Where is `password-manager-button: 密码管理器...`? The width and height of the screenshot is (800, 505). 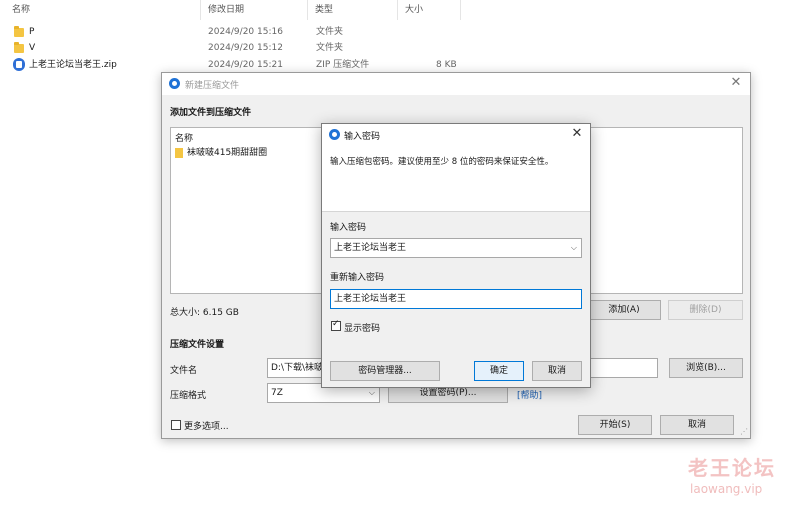 password-manager-button: 密码管理器... is located at coordinates (385, 371).